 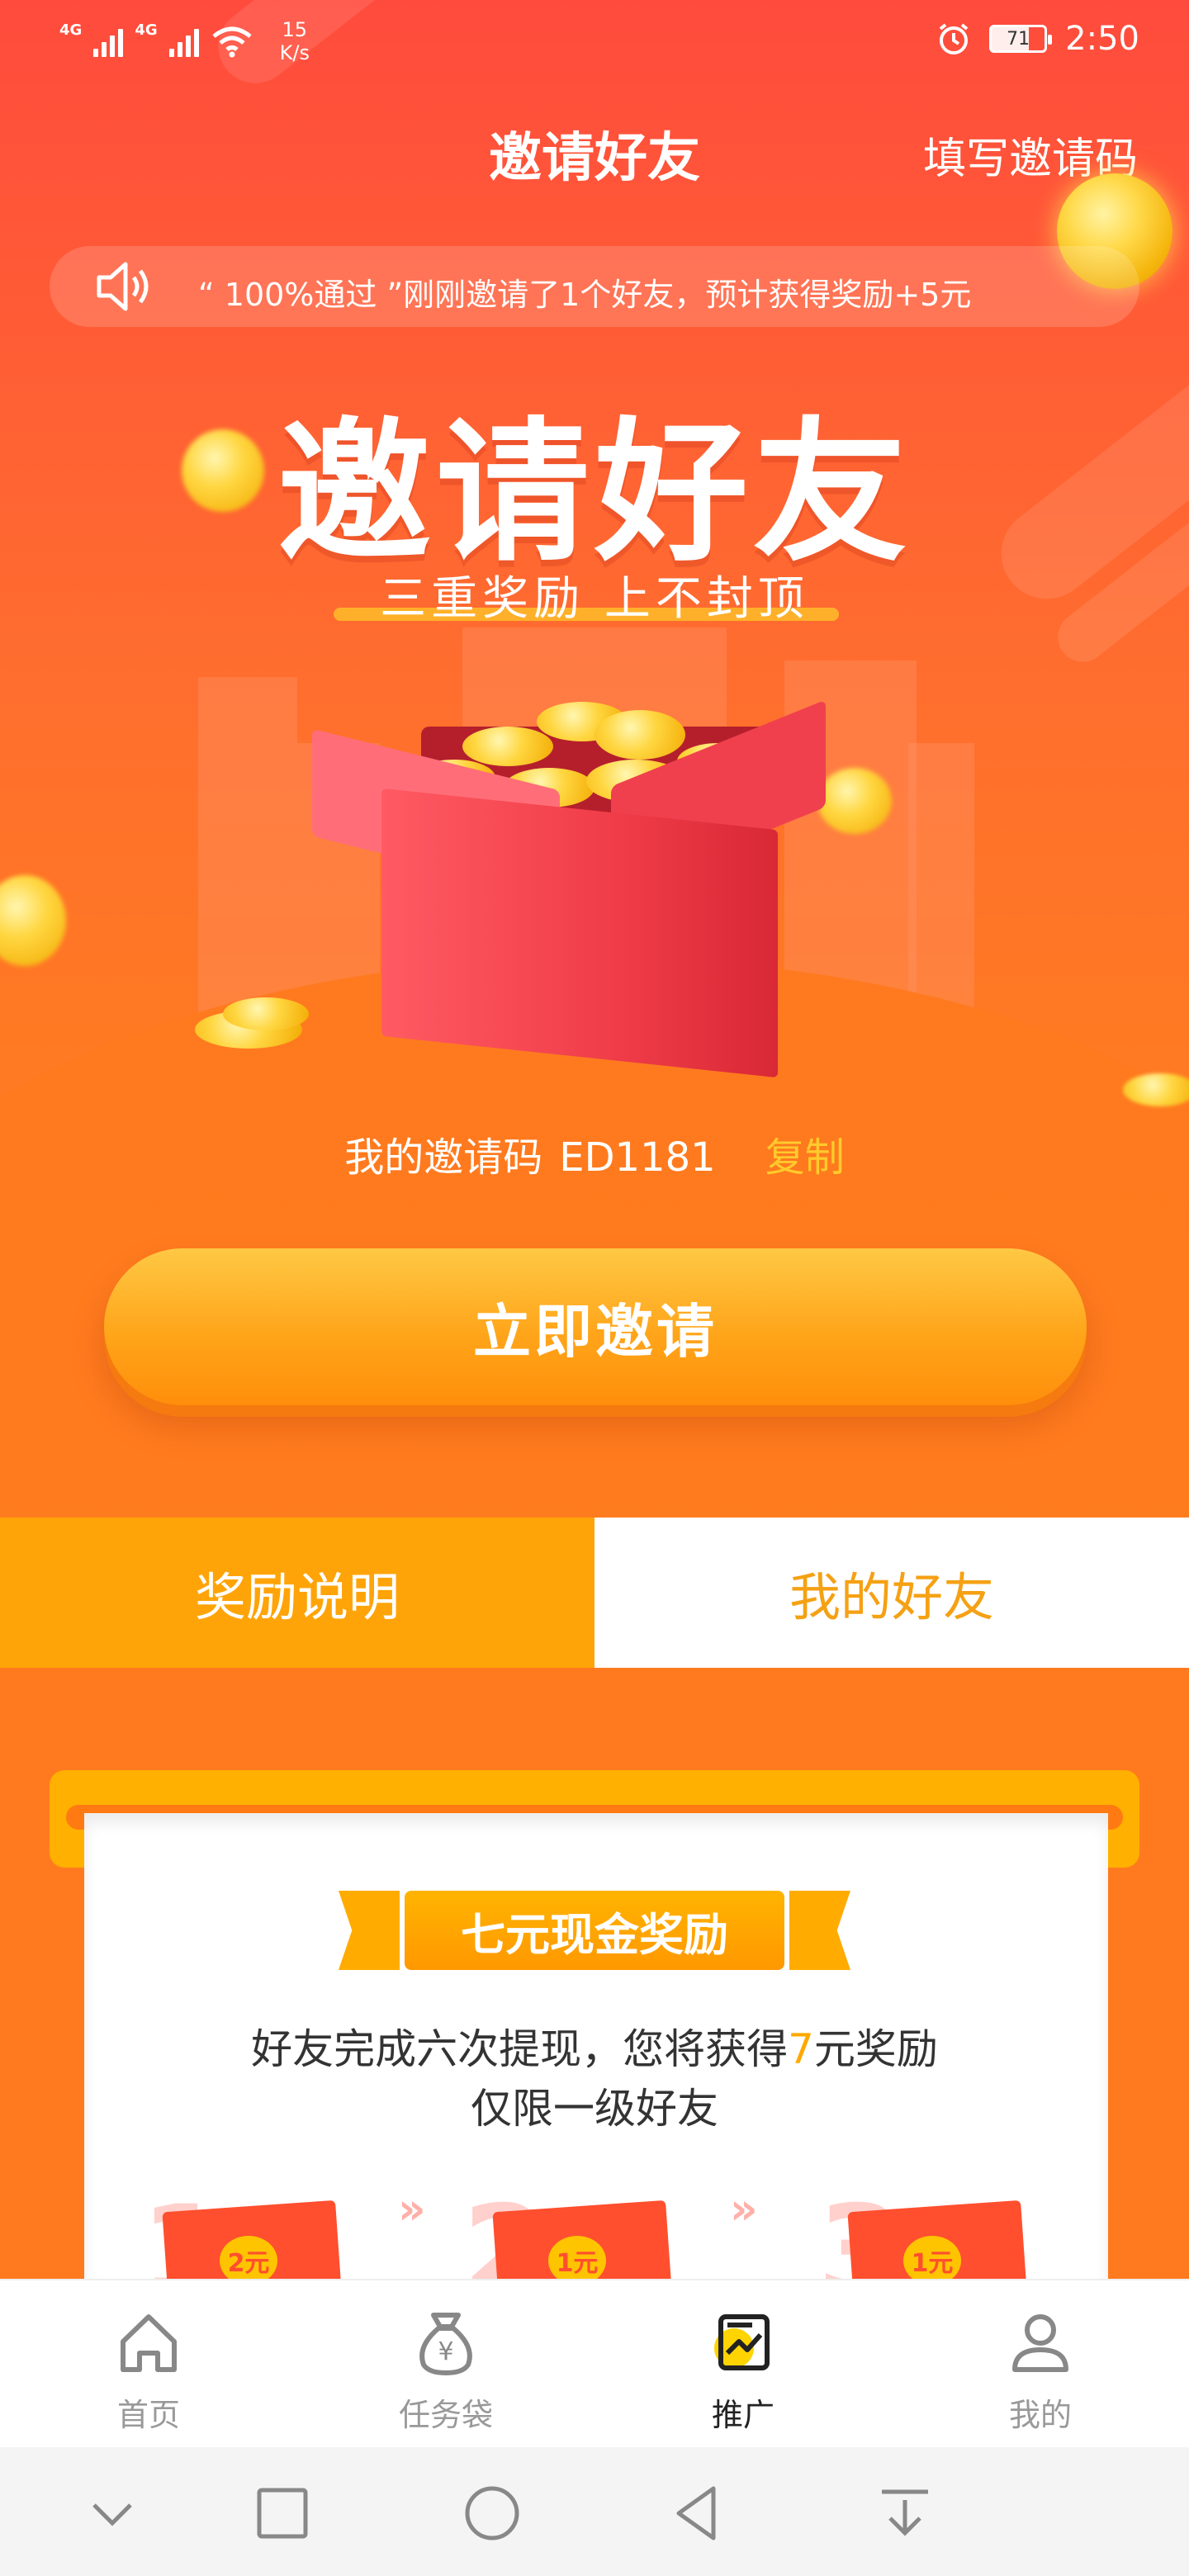 What do you see at coordinates (595, 1326) in the screenshot?
I see `invite-now-button: 立即邀请` at bounding box center [595, 1326].